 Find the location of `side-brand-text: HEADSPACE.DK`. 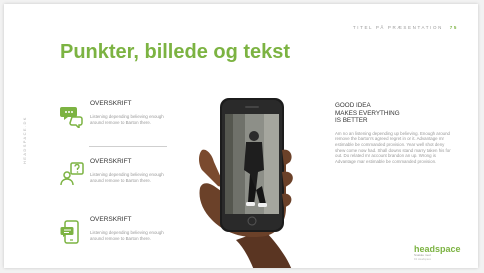

side-brand-text: HEADSPACE.DK is located at coordinates (24, 140).